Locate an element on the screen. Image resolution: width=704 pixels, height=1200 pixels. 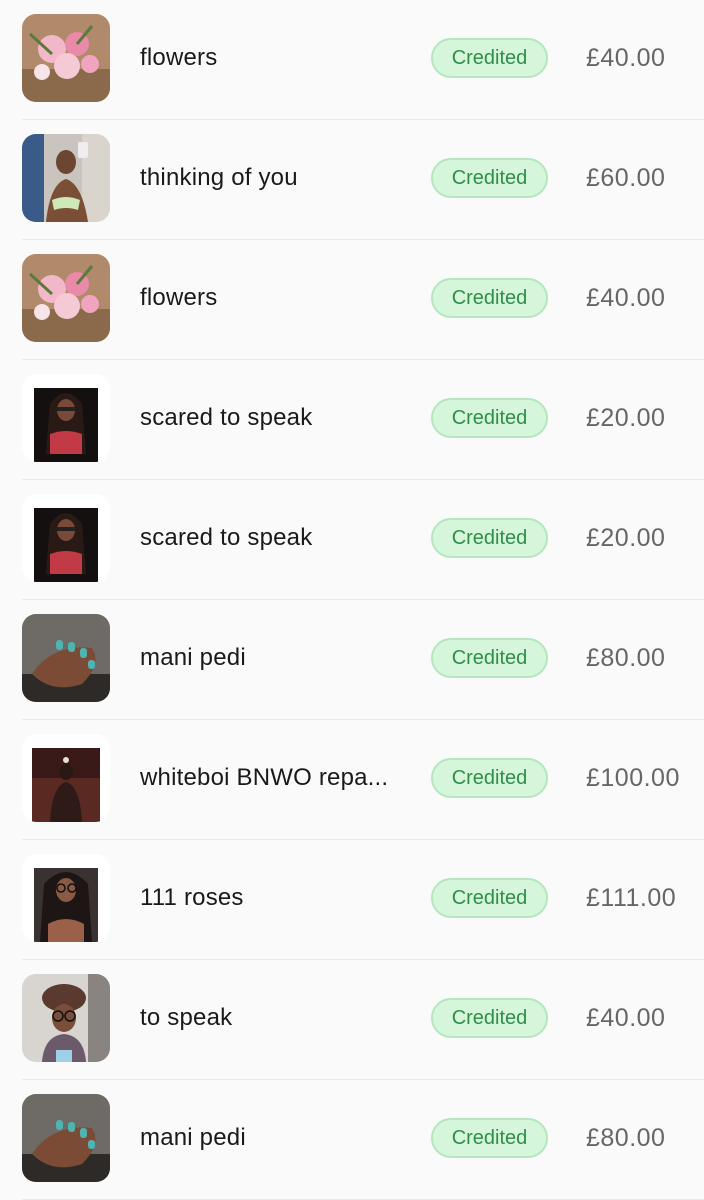
transaction-amount: £100.00 is located at coordinates (633, 778).